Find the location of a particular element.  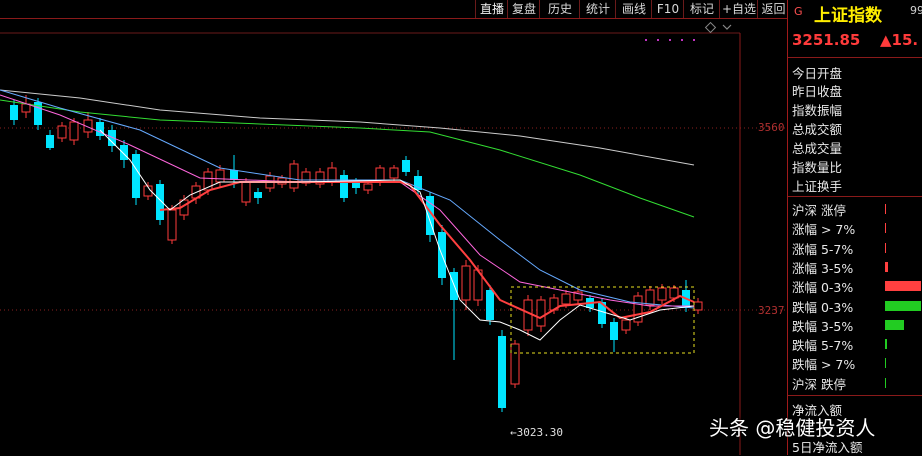

group-badge: G is located at coordinates (798, 11).